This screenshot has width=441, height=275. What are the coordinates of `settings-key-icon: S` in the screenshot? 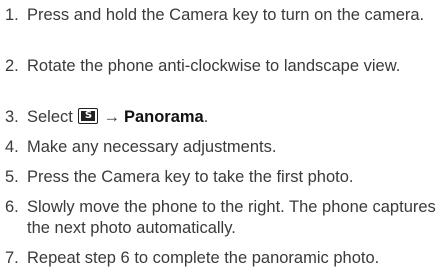 It's located at (88, 116).